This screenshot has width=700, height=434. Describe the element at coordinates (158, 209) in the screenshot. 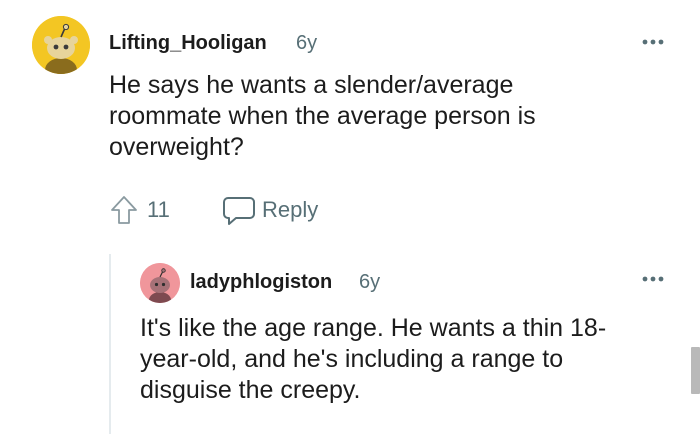

I see `upvote-count: 11` at that location.